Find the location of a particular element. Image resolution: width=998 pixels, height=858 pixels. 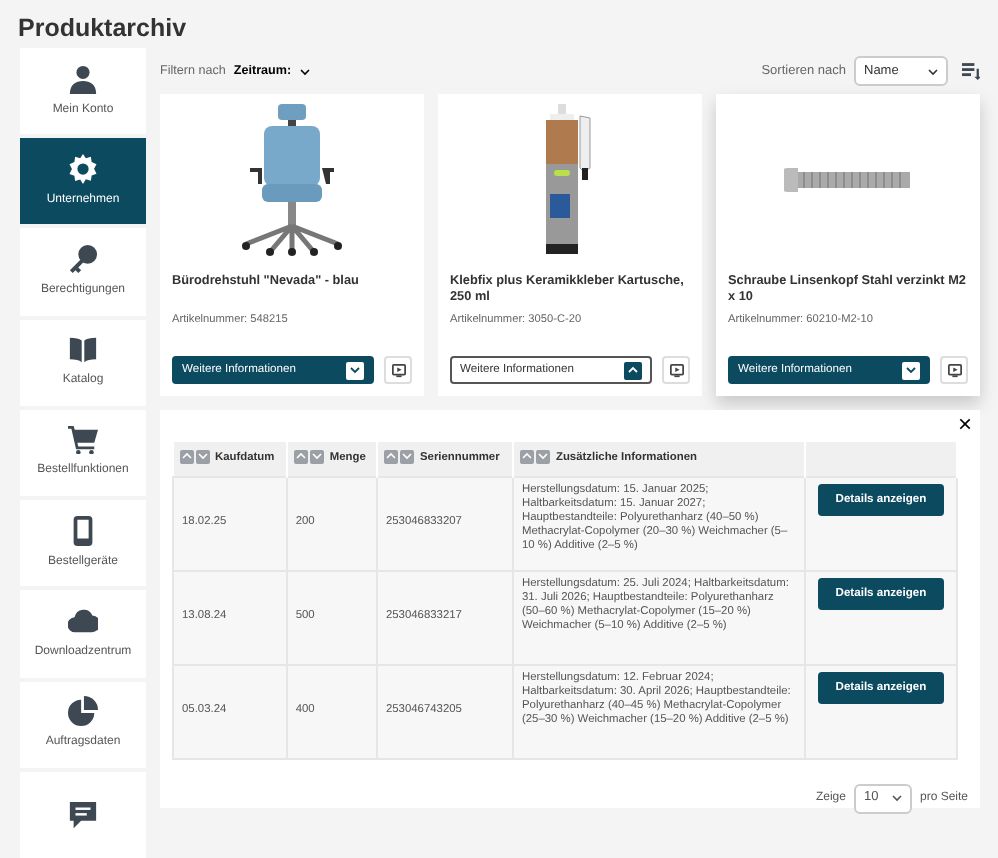

sidebar-item is located at coordinates (83, 814).